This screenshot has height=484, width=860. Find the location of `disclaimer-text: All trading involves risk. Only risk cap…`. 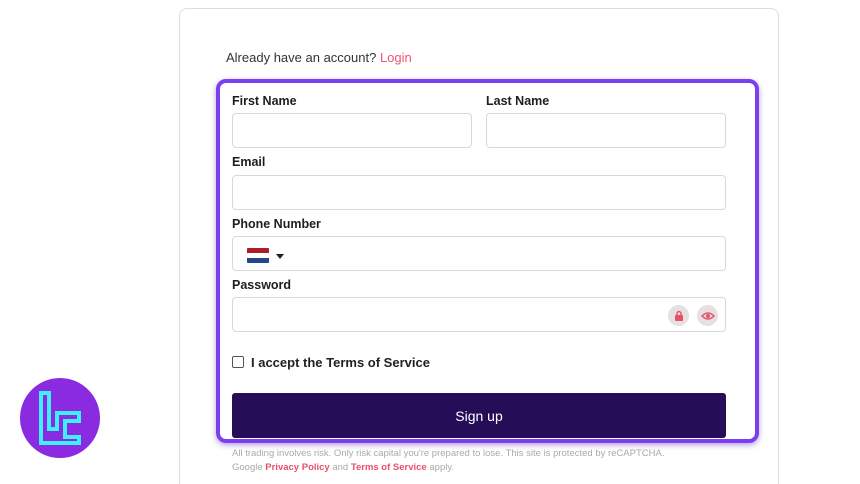

disclaimer-text: All trading involves risk. Only risk cap… is located at coordinates (482, 461).